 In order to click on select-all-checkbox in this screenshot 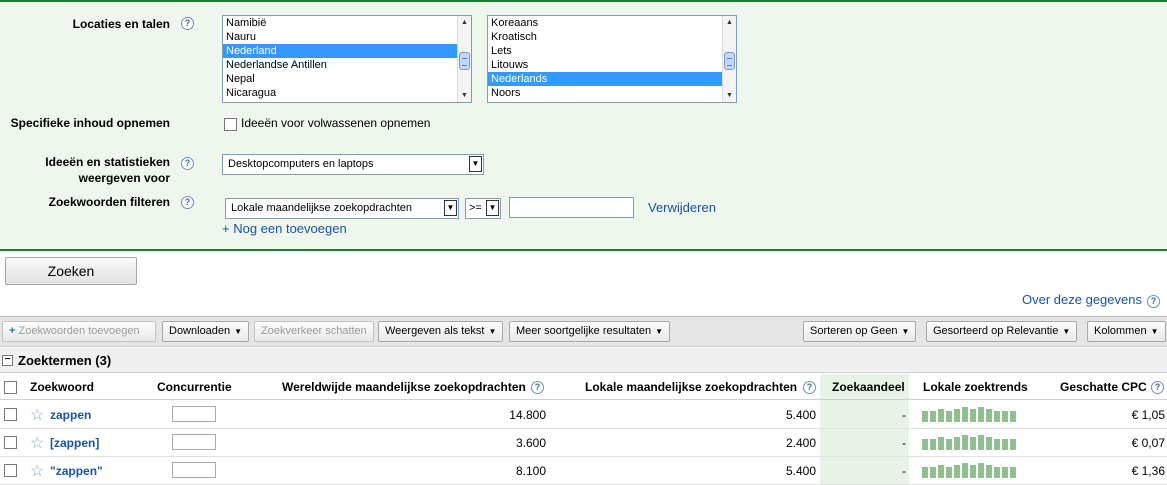, I will do `click(10, 387)`.